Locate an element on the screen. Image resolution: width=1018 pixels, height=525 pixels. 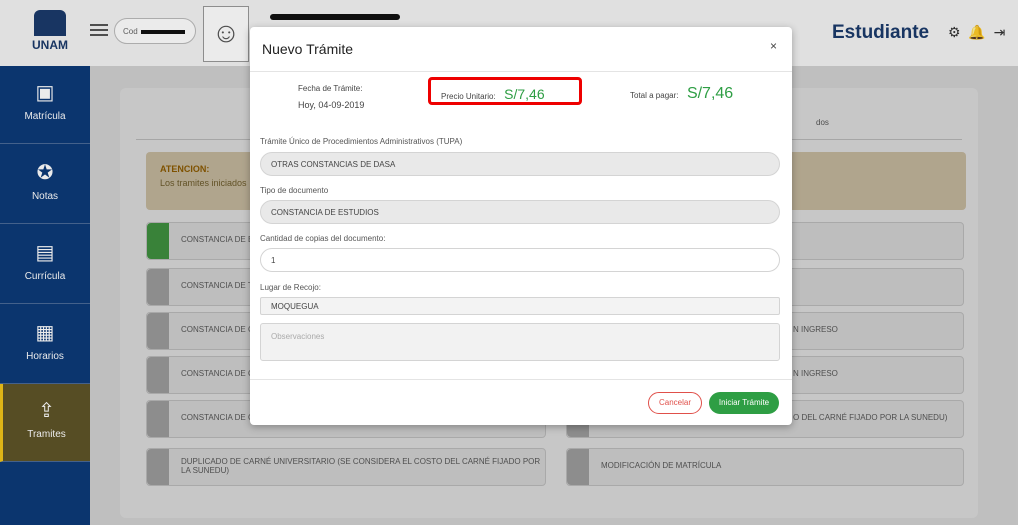
total-label: Total a pagar: is located at coordinates (654, 95).